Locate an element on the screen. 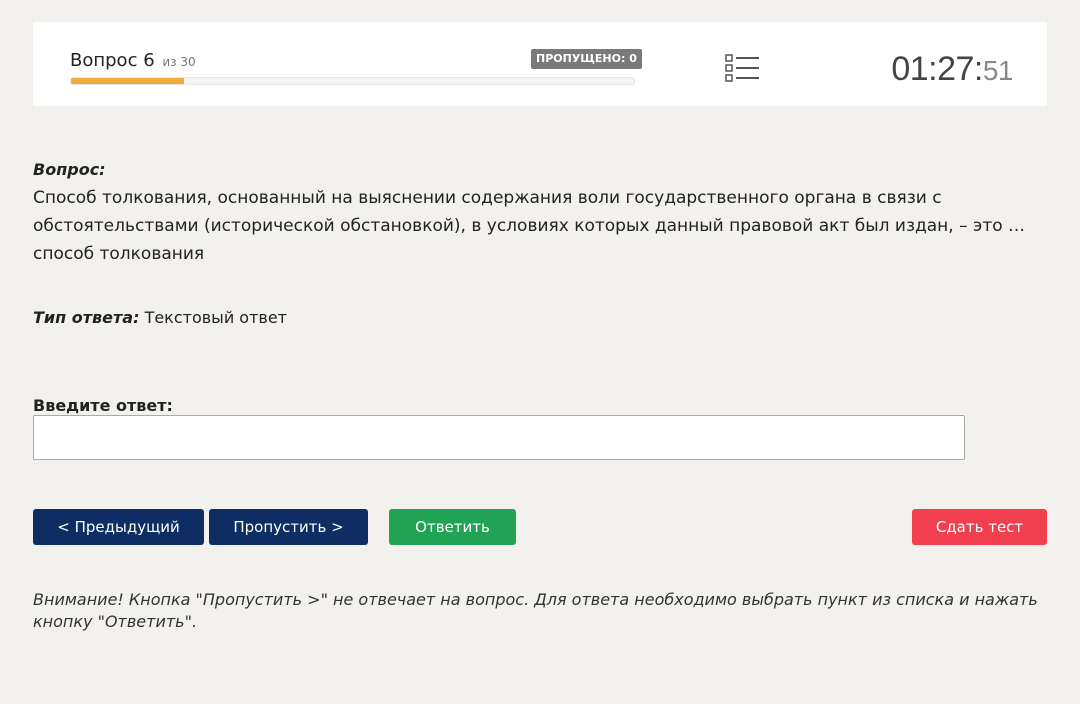 The height and width of the screenshot is (704, 1080). progress-bar is located at coordinates (352, 81).